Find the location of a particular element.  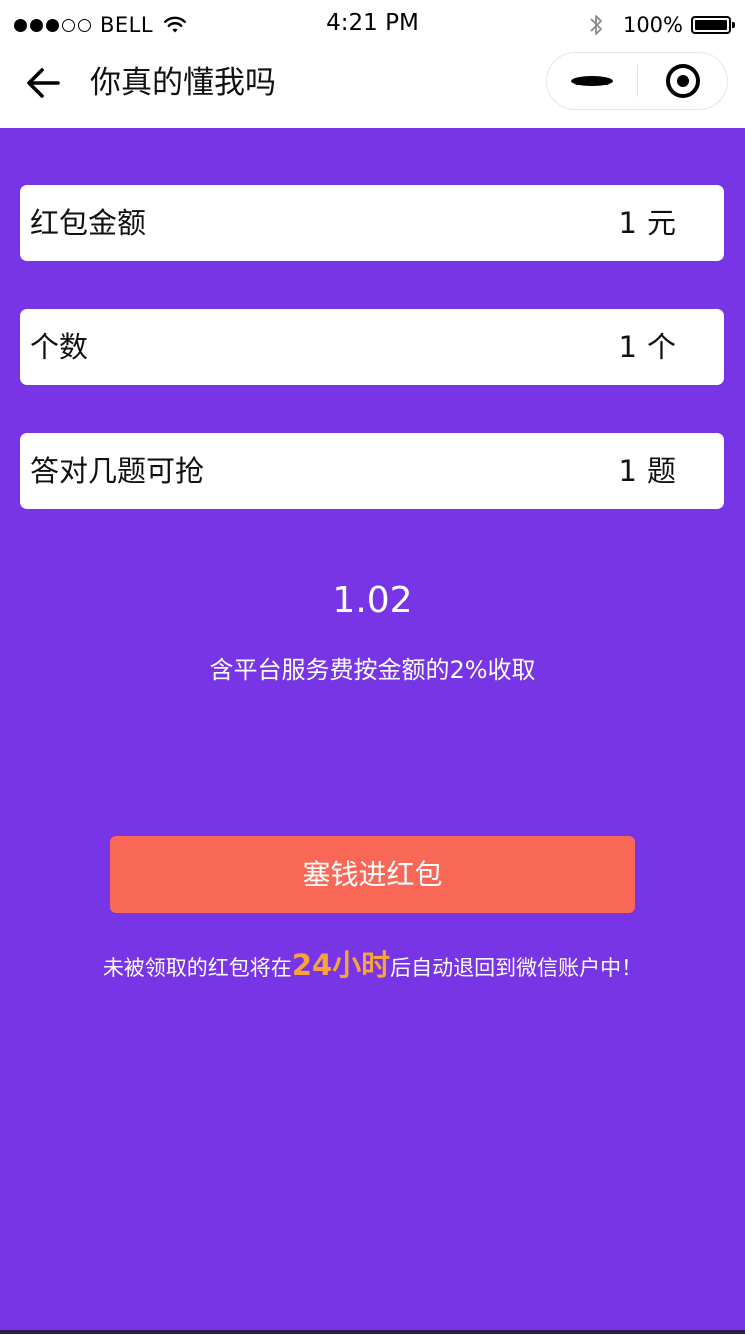

close-button is located at coordinates (683, 81).